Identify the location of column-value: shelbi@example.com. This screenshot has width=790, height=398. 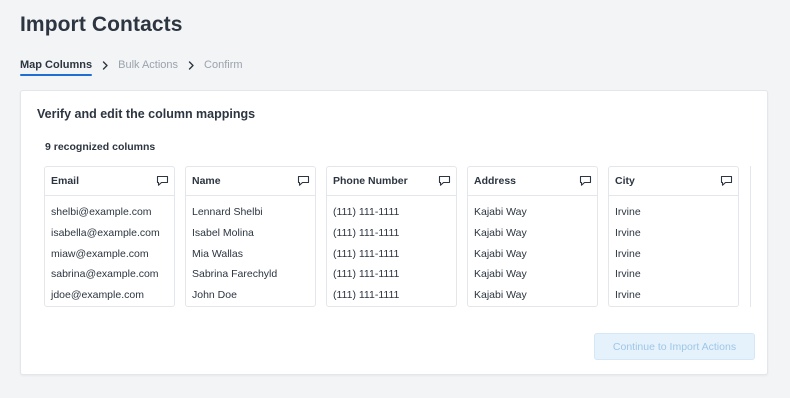
(101, 212).